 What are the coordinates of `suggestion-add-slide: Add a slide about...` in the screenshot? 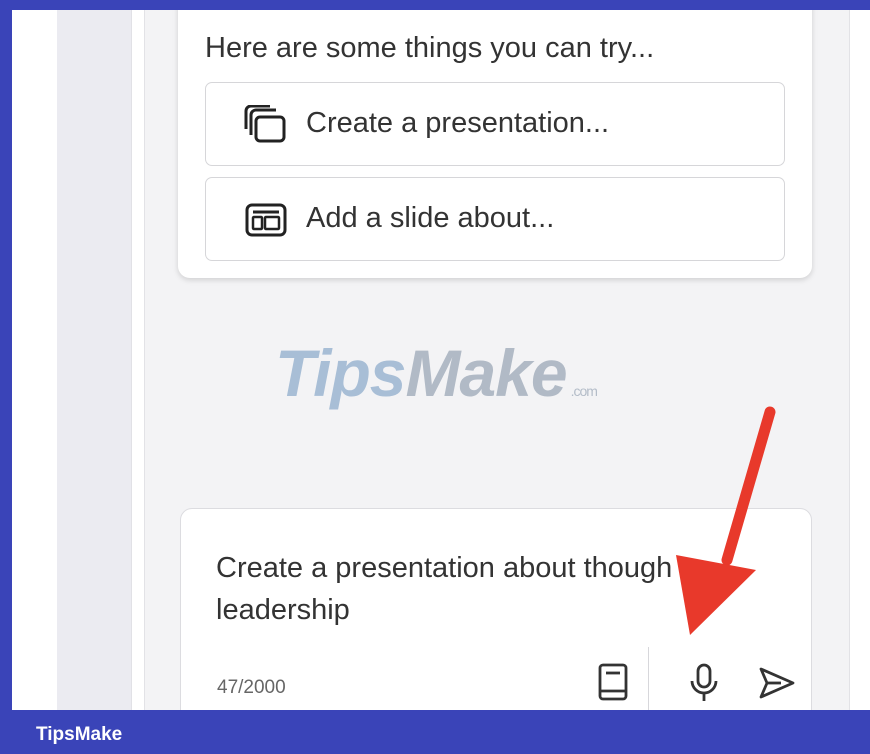 It's located at (495, 219).